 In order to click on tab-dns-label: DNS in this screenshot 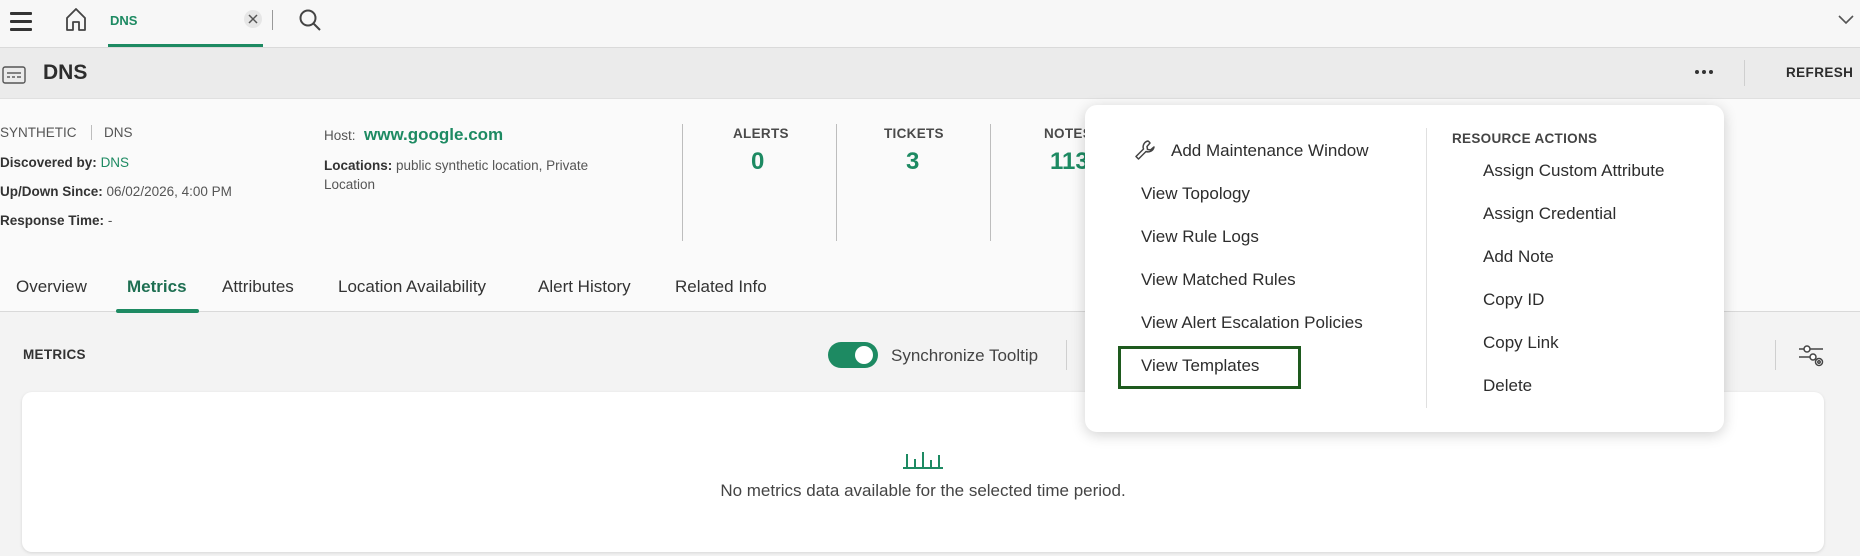, I will do `click(124, 20)`.